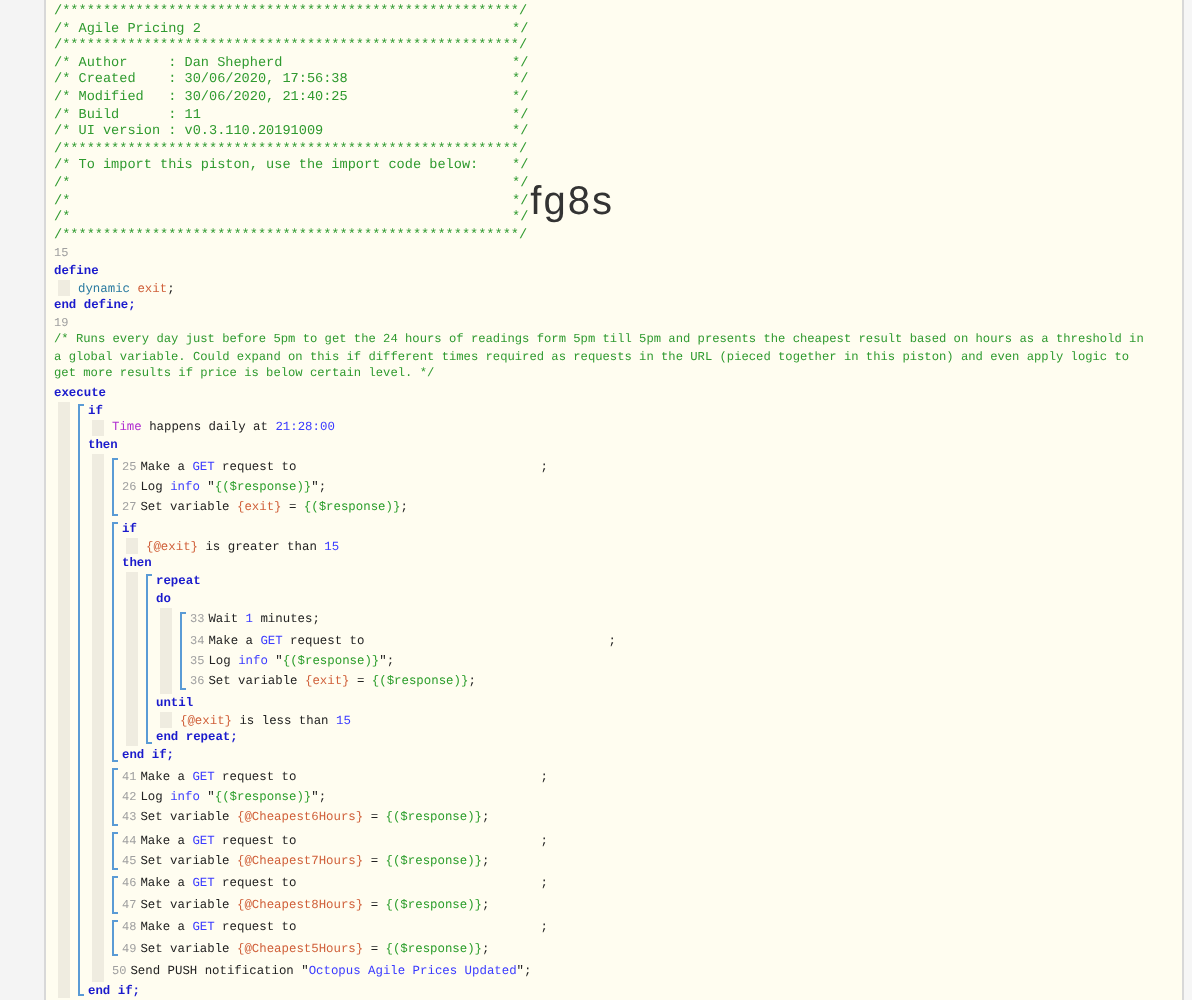 Image resolution: width=1192 pixels, height=1000 pixels. Describe the element at coordinates (572, 201) in the screenshot. I see `import-code: fg8s` at that location.